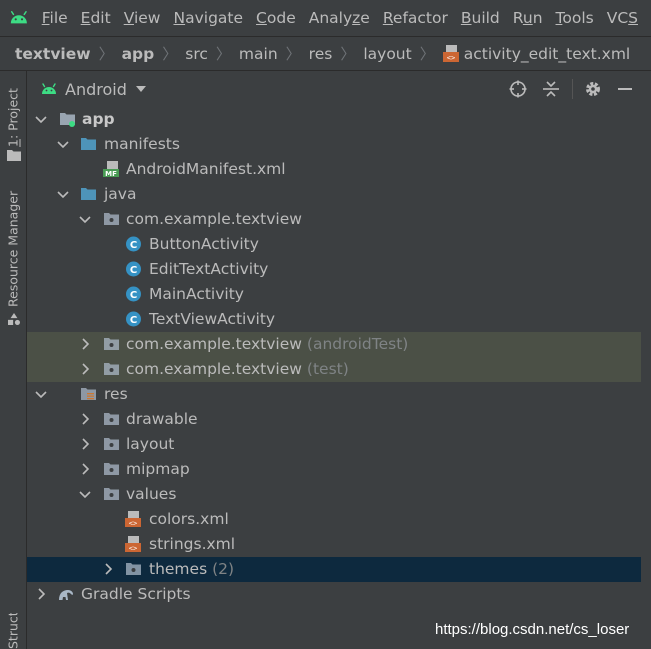 The image size is (651, 649). Describe the element at coordinates (334, 119) in the screenshot. I see `tree-row: app` at that location.